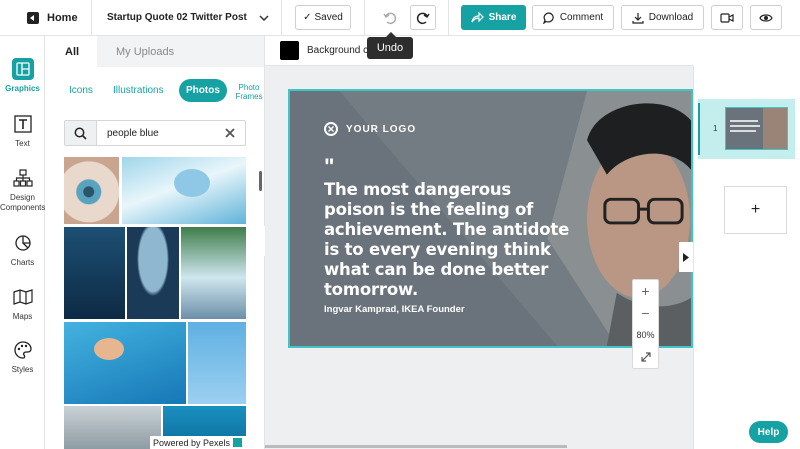 The width and height of the screenshot is (800, 449). What do you see at coordinates (766, 17) in the screenshot?
I see `preview-button` at bounding box center [766, 17].